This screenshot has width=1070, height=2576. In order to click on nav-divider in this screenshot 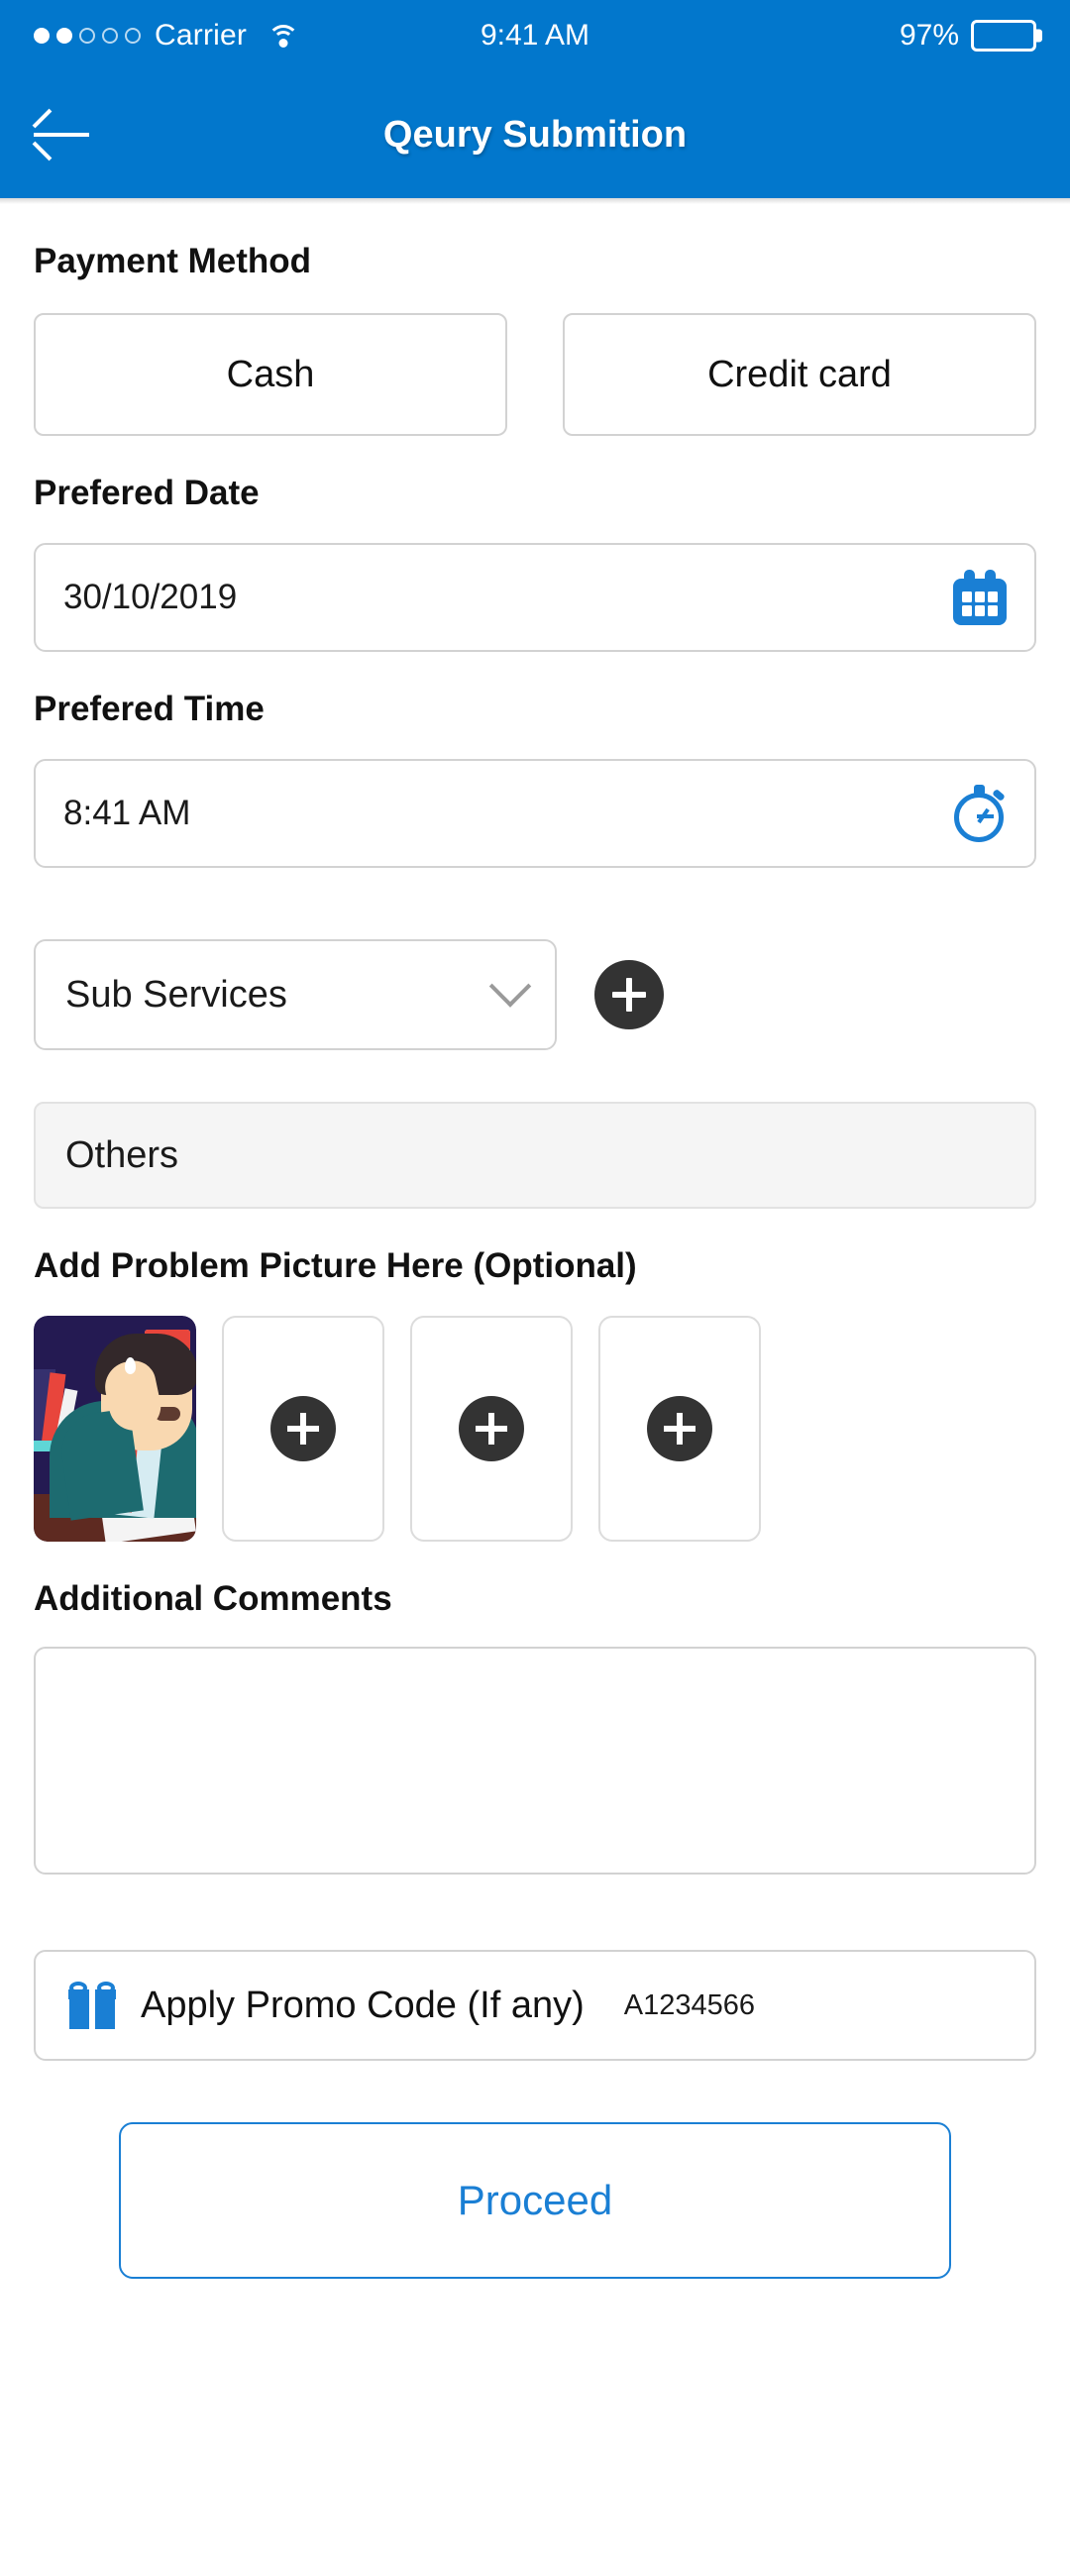, I will do `click(535, 201)`.